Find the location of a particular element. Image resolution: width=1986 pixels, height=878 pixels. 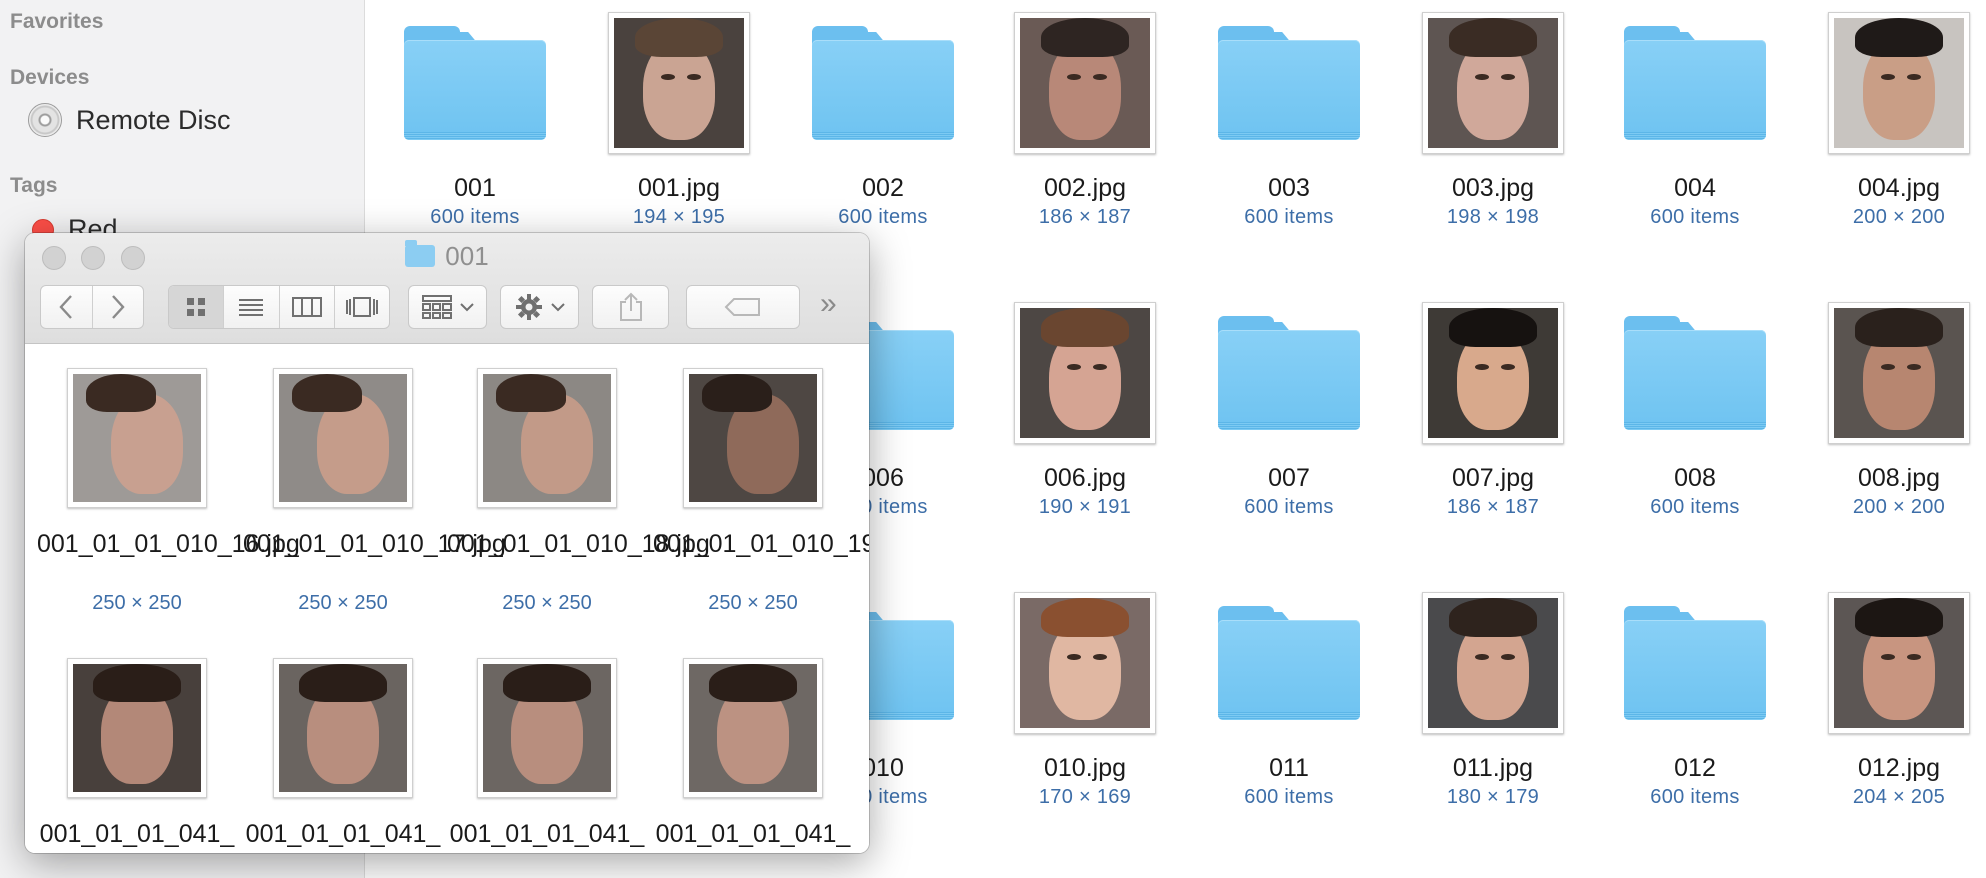

arrange-button is located at coordinates (447, 307).